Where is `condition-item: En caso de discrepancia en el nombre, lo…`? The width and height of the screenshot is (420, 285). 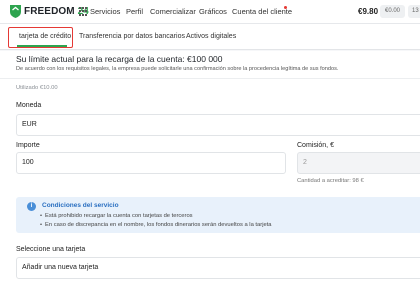 condition-item: En caso de discrepancia en el nombre, lo… is located at coordinates (156, 225).